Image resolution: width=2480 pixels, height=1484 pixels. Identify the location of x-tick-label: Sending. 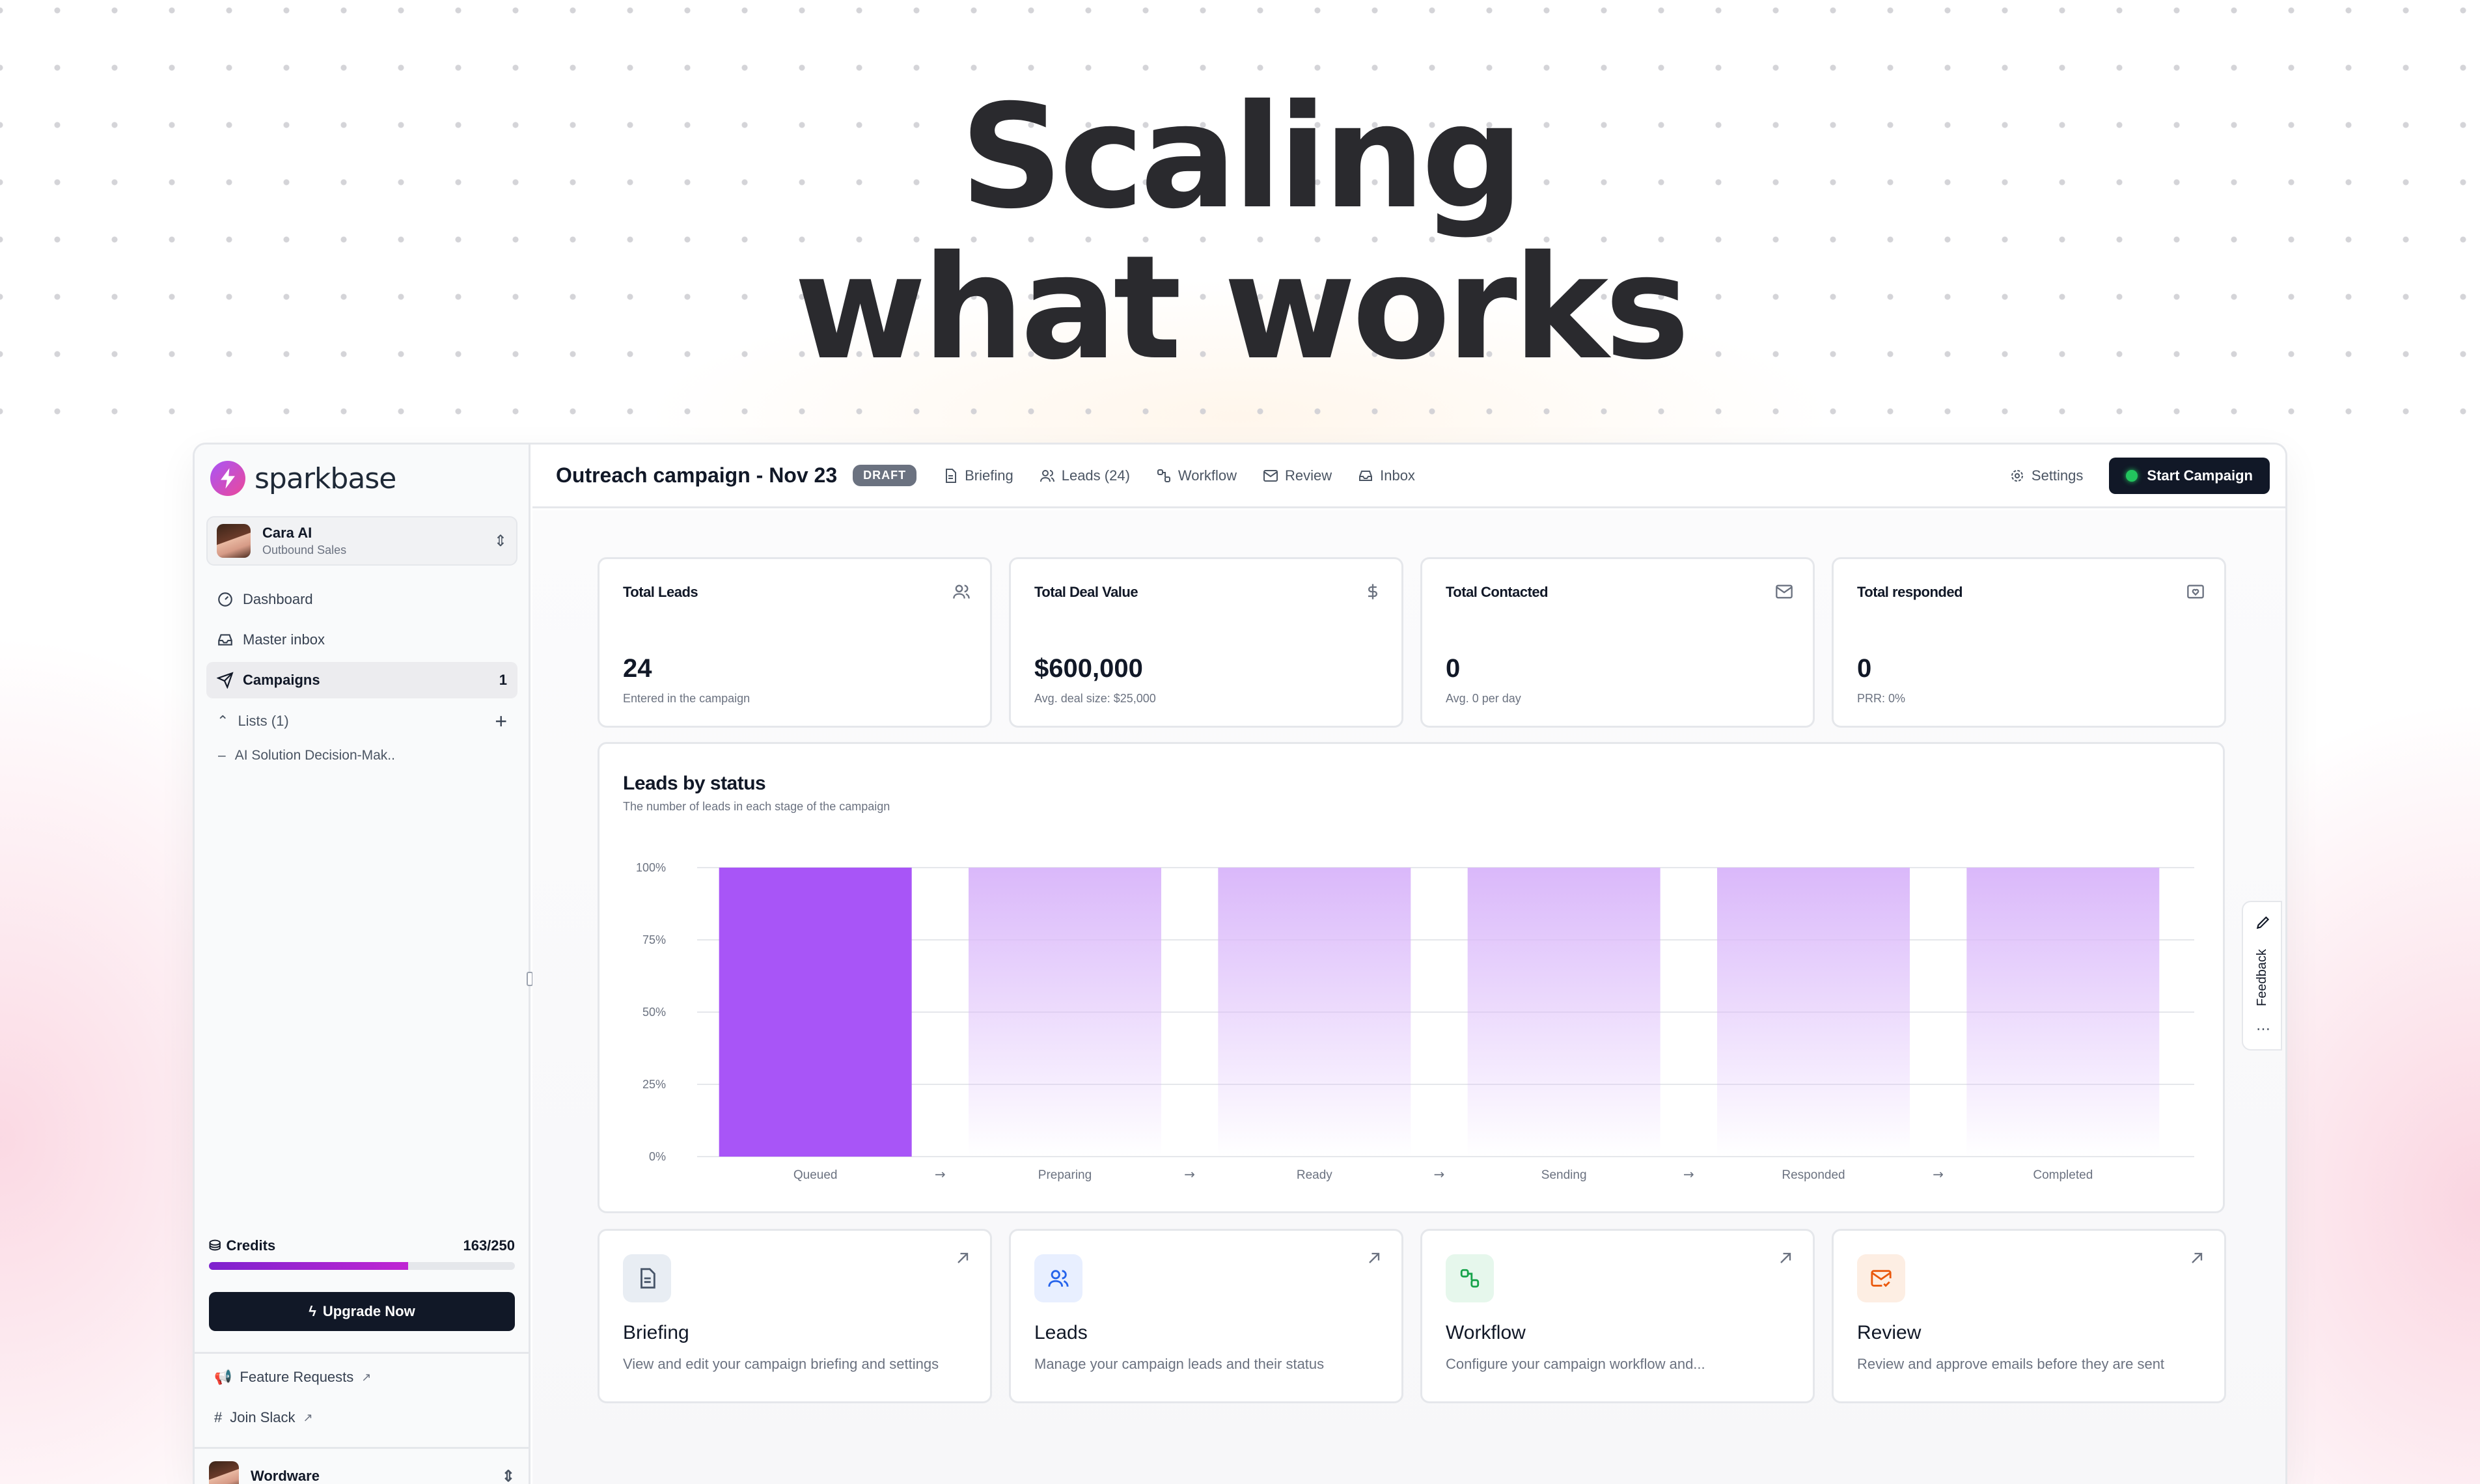
(1564, 1175).